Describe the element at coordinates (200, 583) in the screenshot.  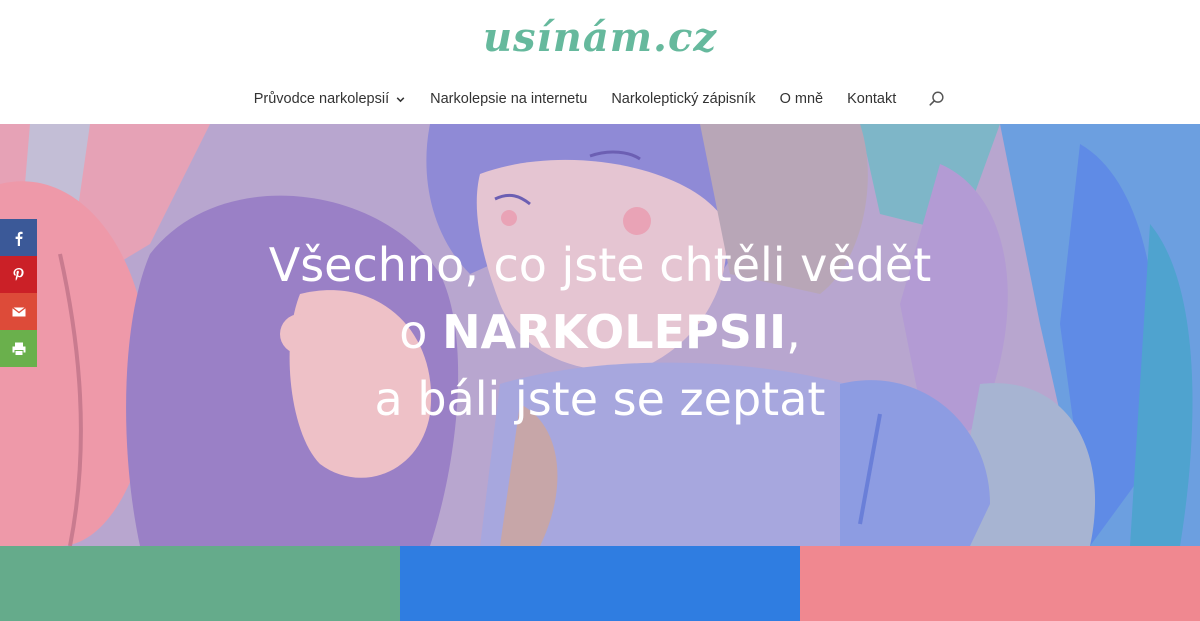
I see `feature-block-green` at that location.